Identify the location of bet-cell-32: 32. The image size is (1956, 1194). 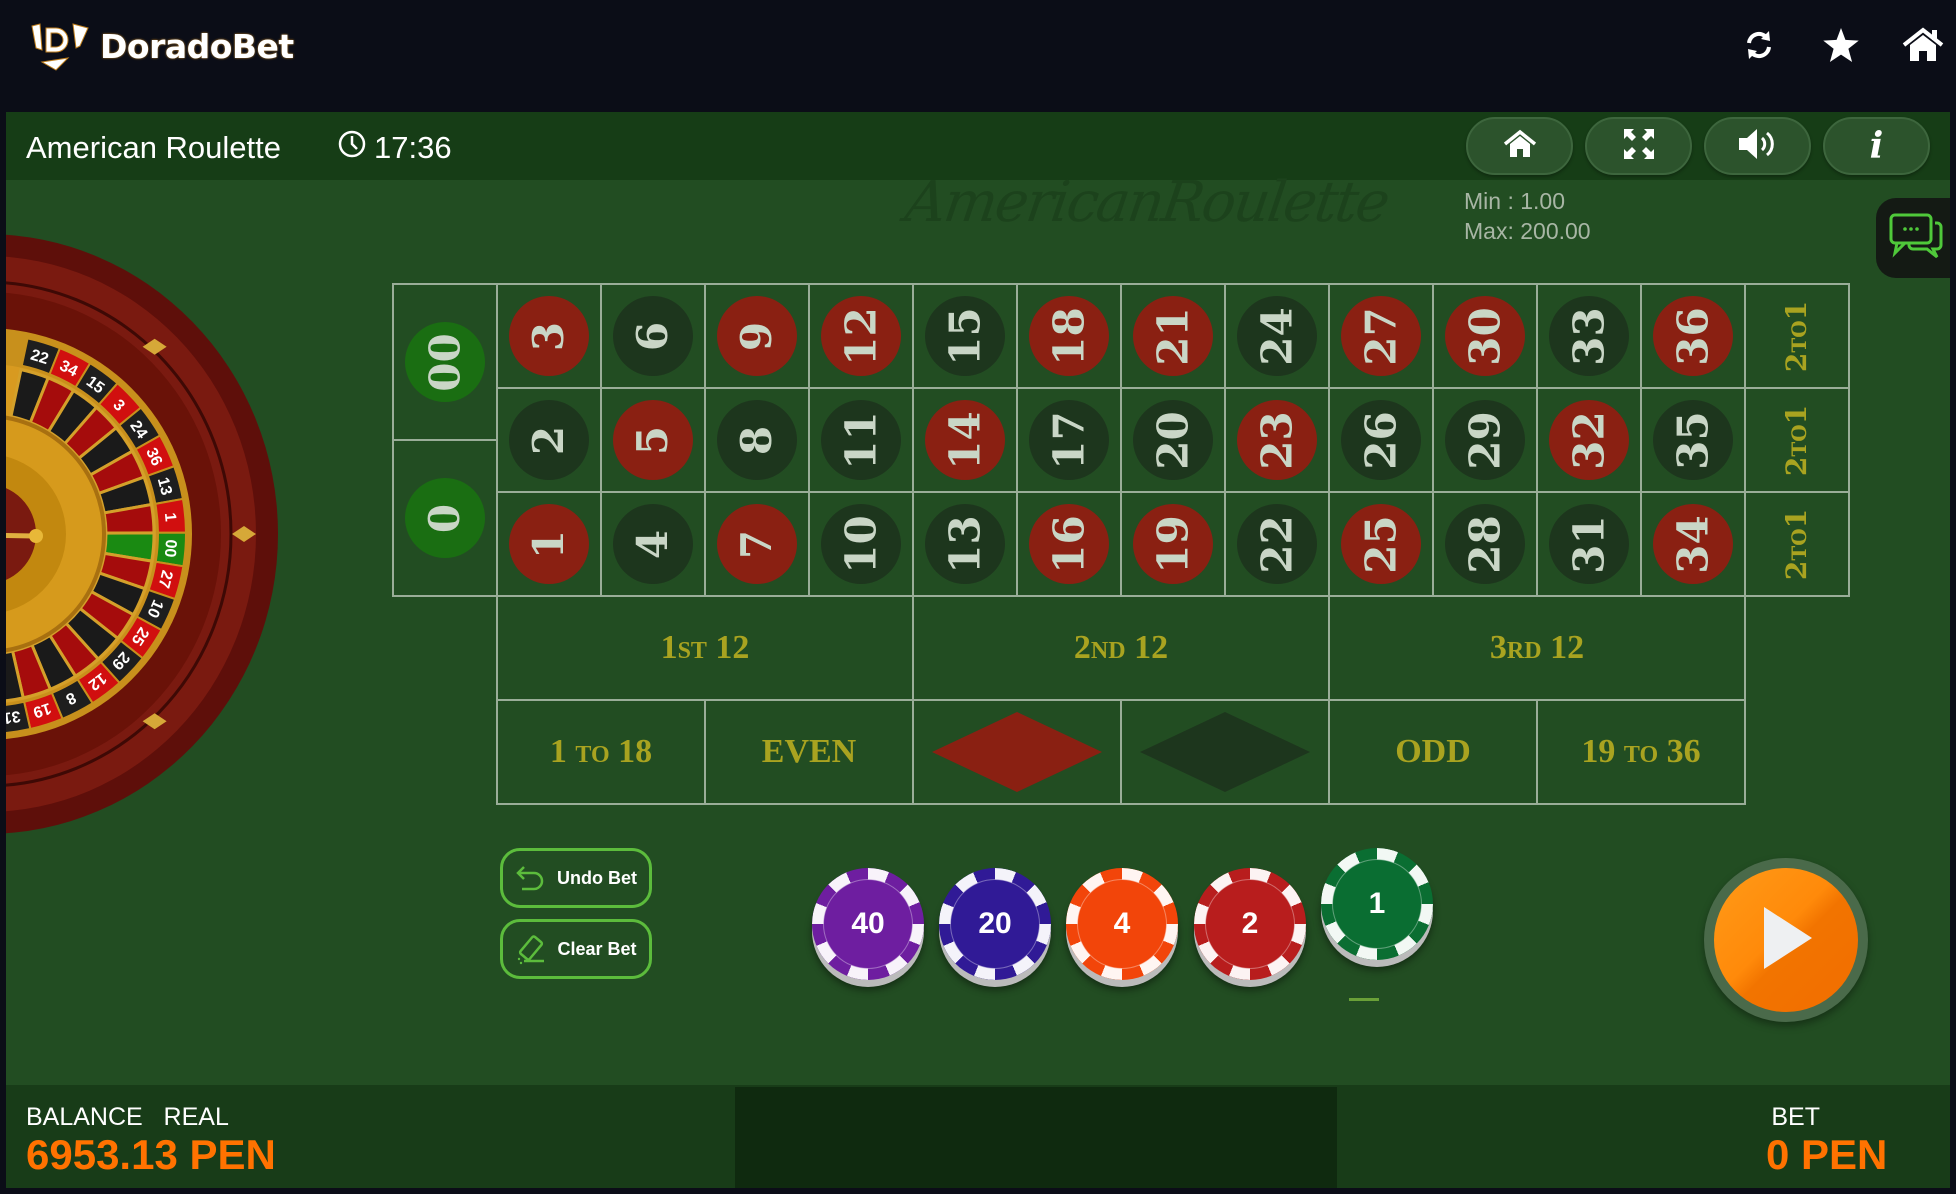
(1589, 440).